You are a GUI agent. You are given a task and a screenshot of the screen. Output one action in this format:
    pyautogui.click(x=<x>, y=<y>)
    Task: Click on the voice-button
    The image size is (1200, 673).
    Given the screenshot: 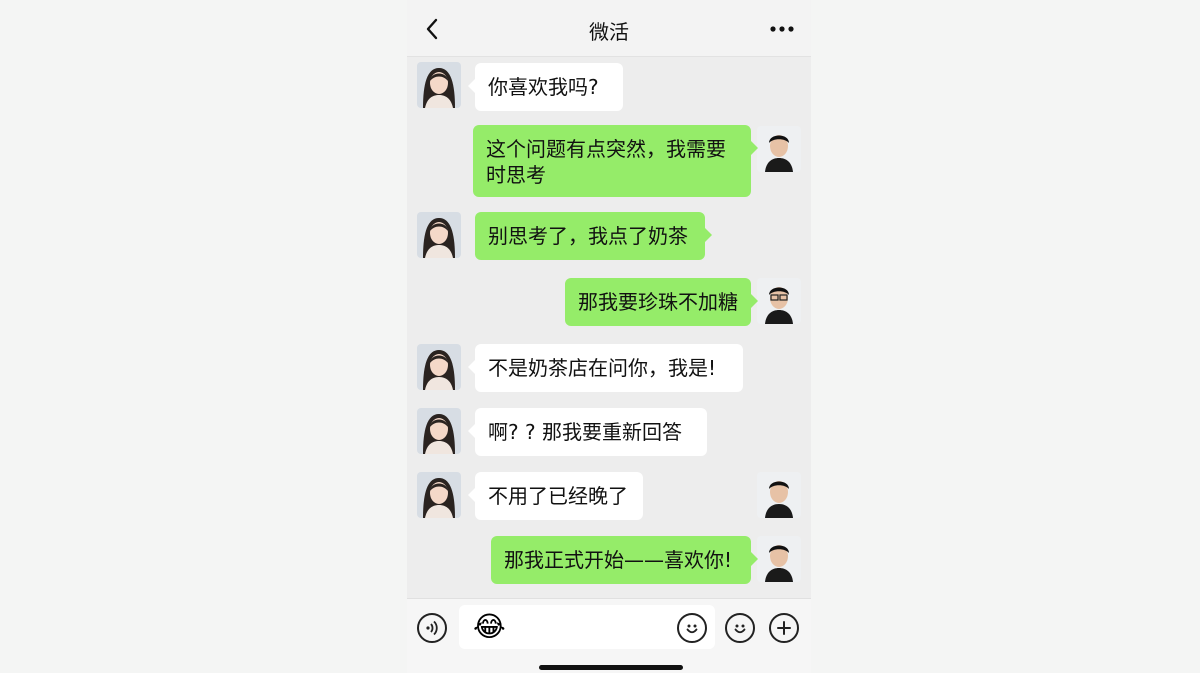 What is the action you would take?
    pyautogui.click(x=432, y=628)
    